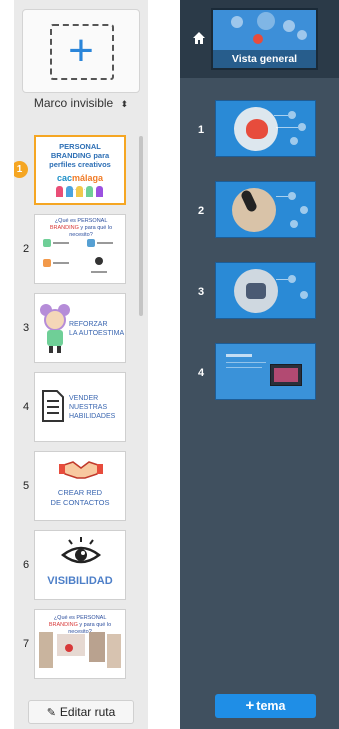 This screenshot has width=339, height=729. I want to click on topic-number: 3, so click(201, 292).